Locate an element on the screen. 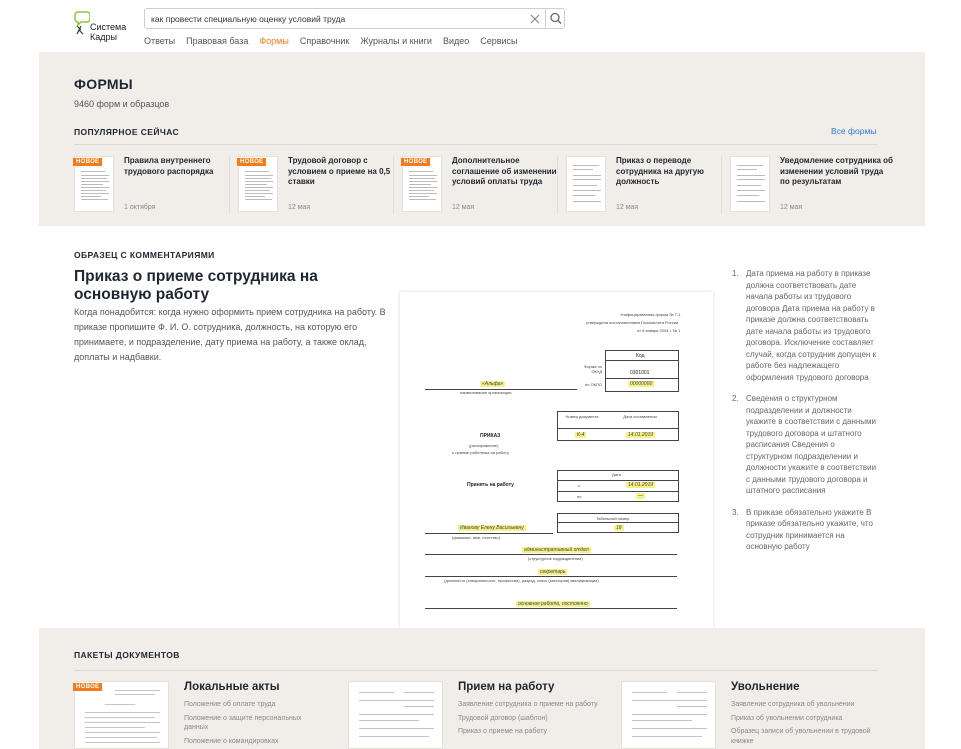 The image size is (961, 749). work-type: основная работа, постоянно is located at coordinates (553, 604).